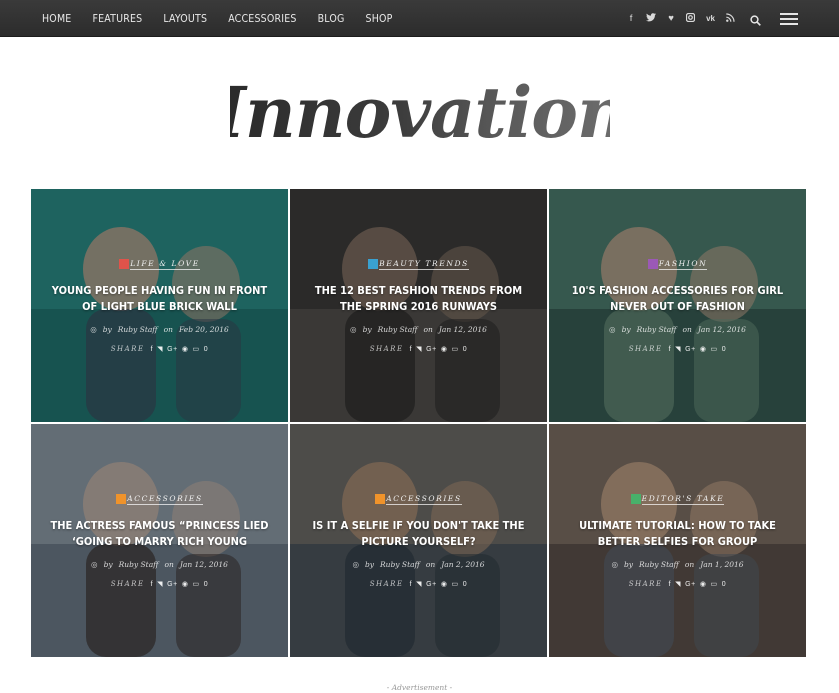  What do you see at coordinates (730, 18) in the screenshot?
I see `rss-icon` at bounding box center [730, 18].